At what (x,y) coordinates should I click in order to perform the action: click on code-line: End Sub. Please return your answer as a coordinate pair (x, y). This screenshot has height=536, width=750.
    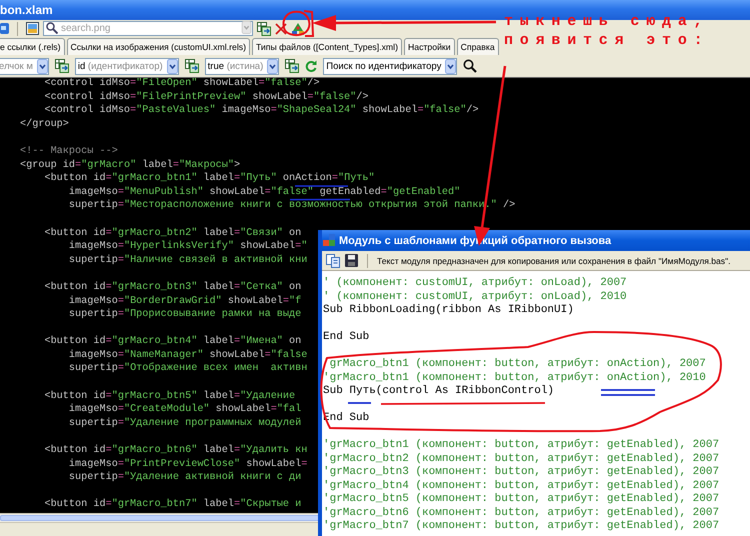
    Looking at the image, I should click on (346, 337).